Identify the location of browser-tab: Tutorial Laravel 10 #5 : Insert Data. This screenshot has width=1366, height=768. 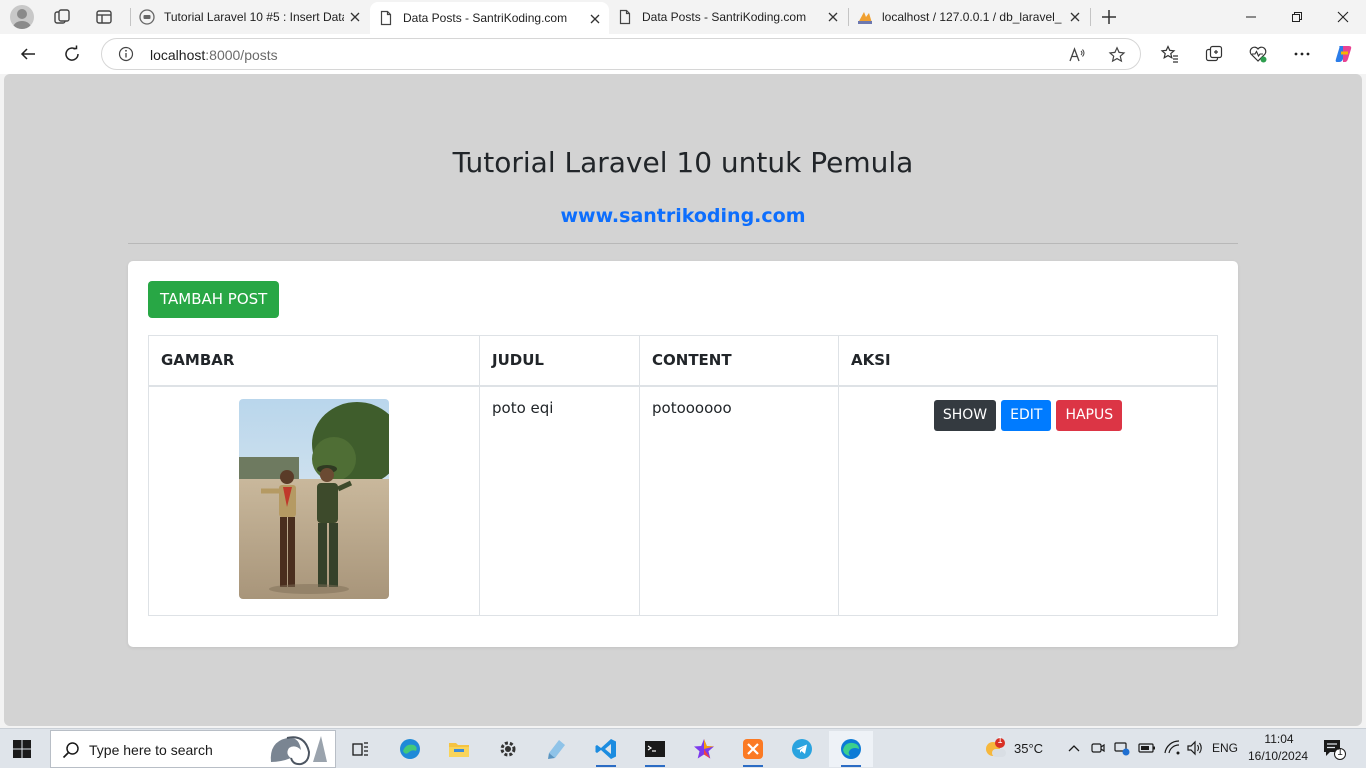
(250, 17).